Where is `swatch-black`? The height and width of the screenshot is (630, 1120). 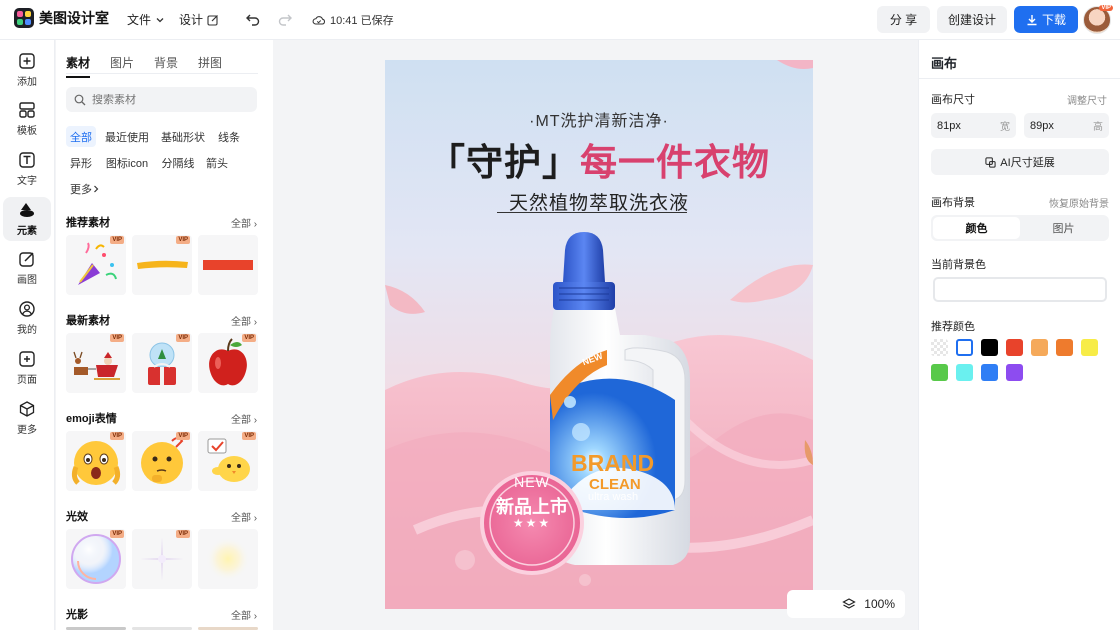
swatch-black is located at coordinates (989, 347).